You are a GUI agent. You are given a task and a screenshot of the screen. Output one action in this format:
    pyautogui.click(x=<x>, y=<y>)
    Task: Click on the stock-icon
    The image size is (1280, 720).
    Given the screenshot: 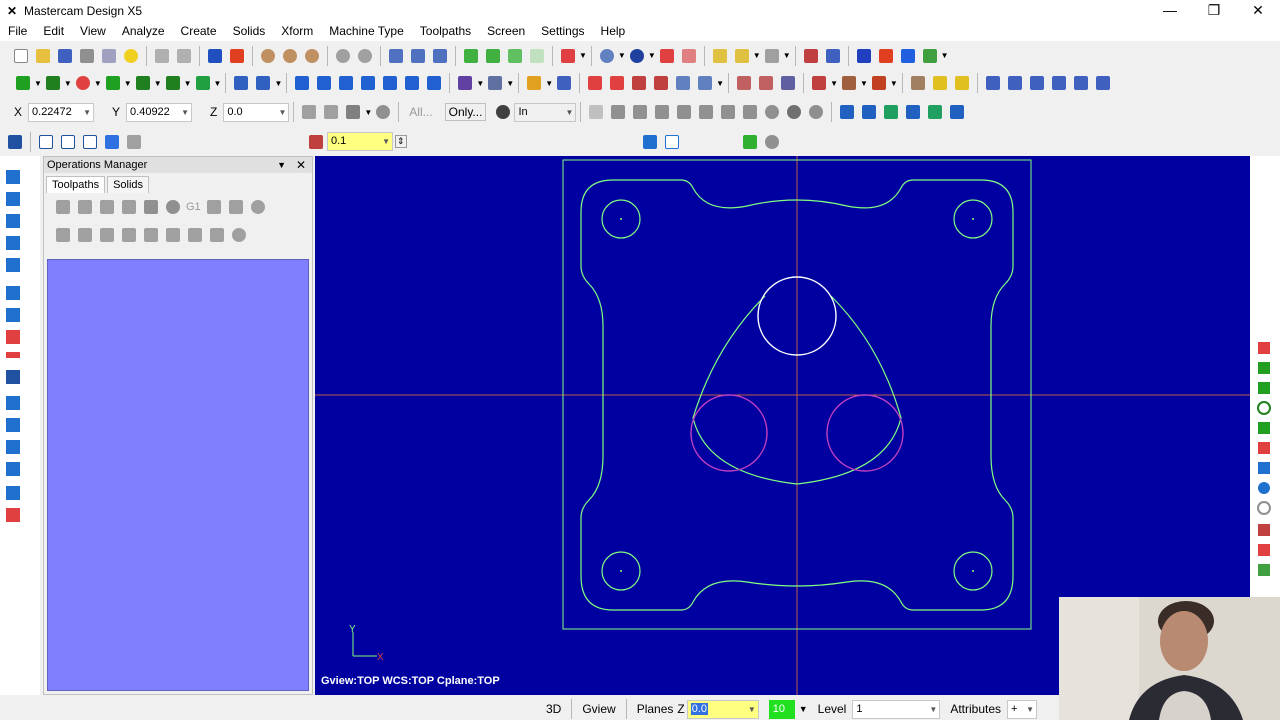 What is the action you would take?
    pyautogui.click(x=849, y=83)
    